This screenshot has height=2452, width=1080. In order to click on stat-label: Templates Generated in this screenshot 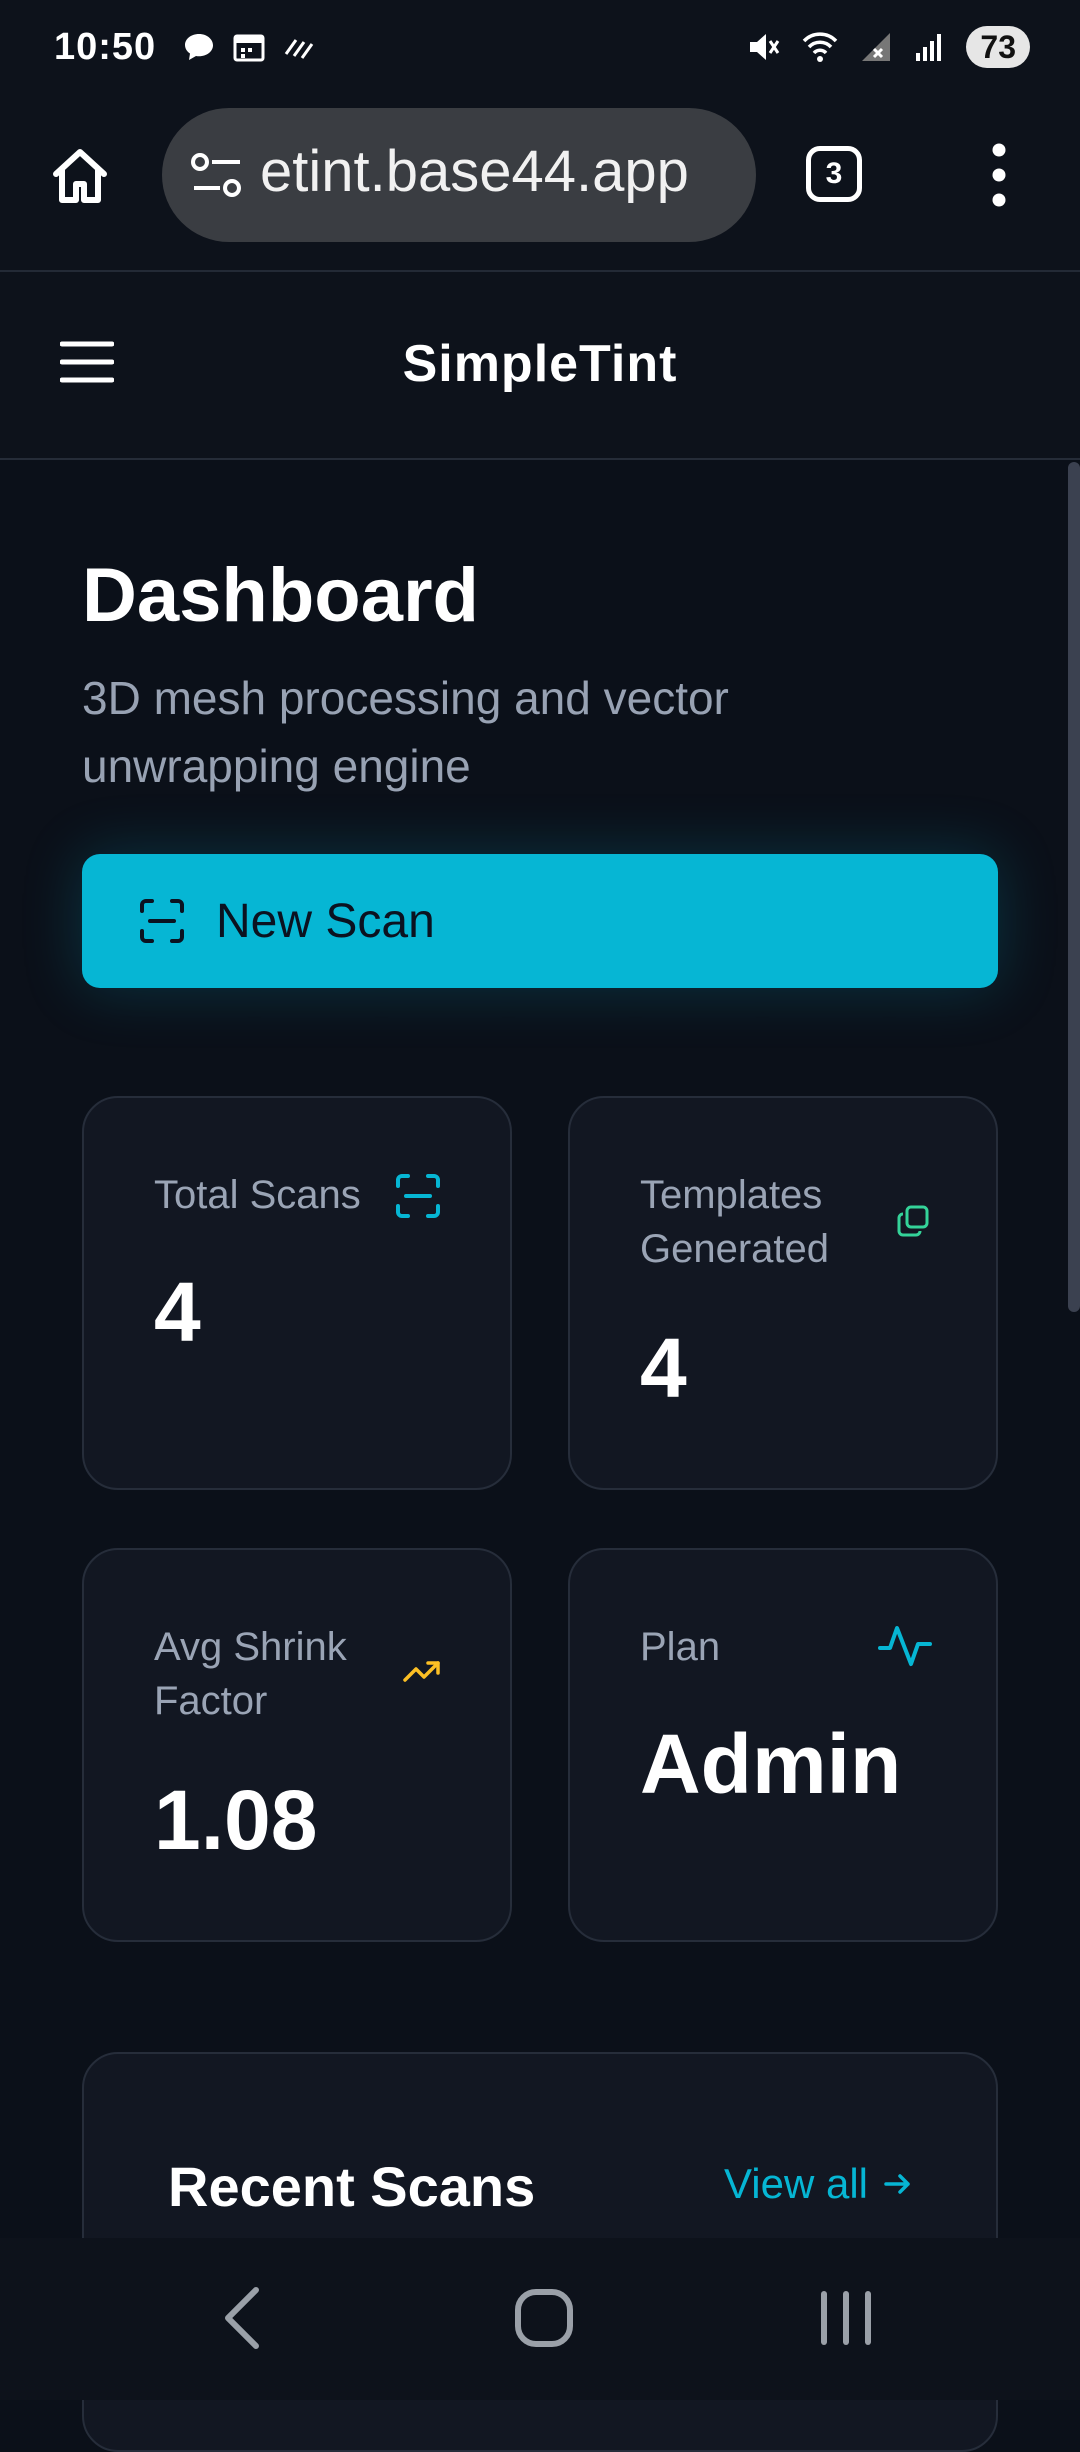, I will do `click(735, 1222)`.